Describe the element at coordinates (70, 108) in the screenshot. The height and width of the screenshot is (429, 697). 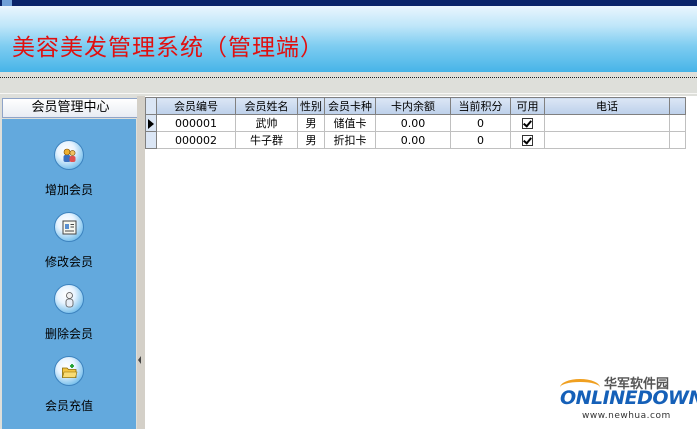
I see `sidebar-header: 会员管理中心` at that location.